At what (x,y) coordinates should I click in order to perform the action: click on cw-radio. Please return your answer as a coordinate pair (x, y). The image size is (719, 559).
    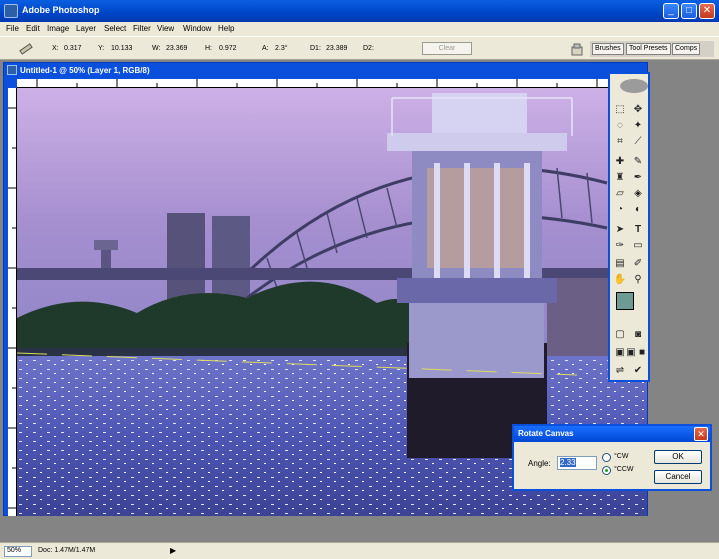
    Looking at the image, I should click on (606, 457).